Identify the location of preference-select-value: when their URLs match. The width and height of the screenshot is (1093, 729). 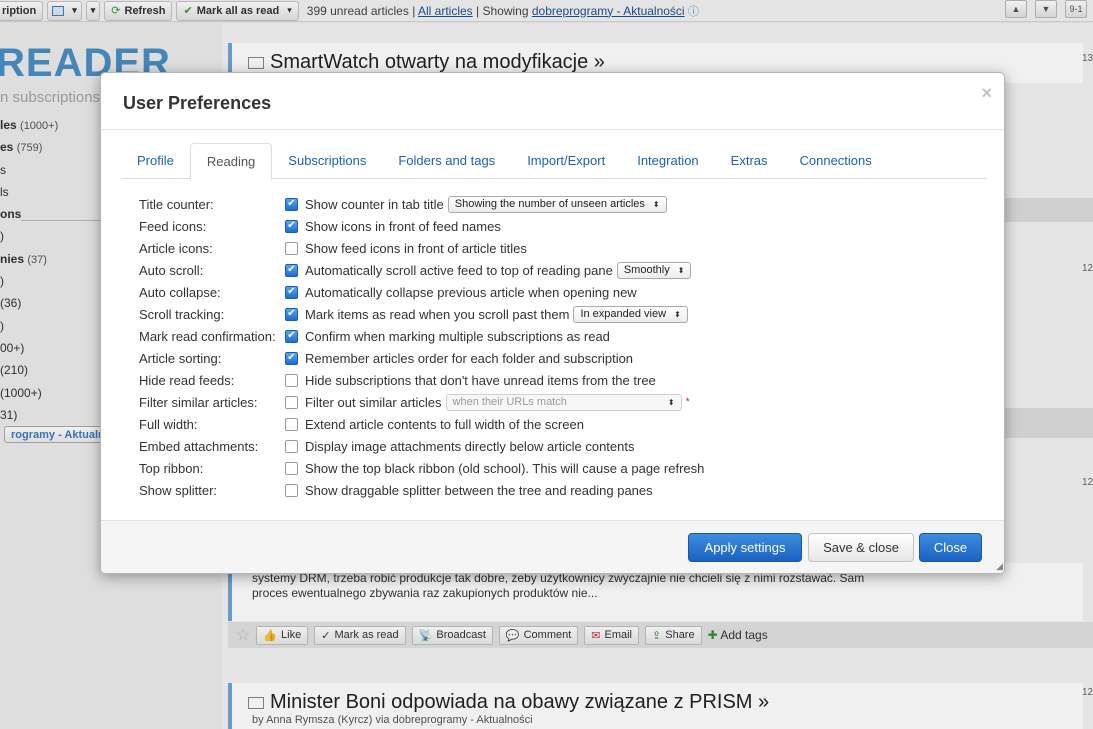
(509, 402).